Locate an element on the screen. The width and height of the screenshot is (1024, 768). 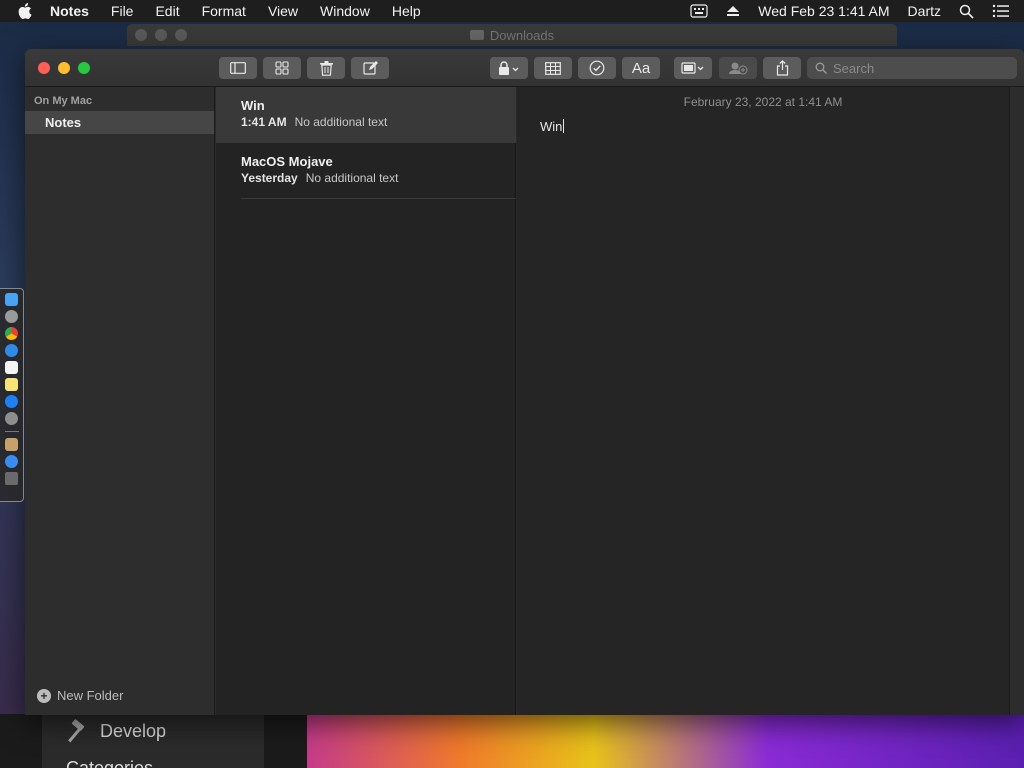
search-field is located at coordinates (912, 68).